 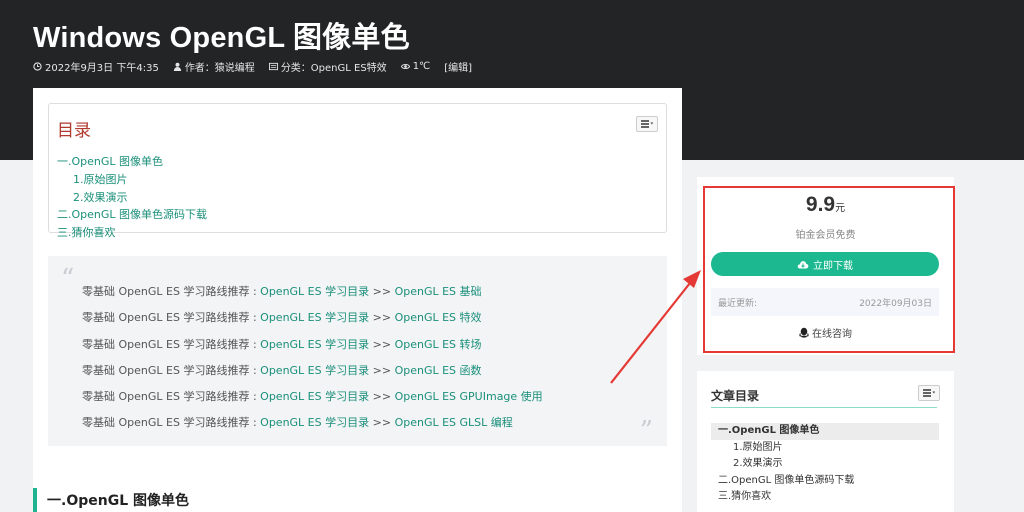 What do you see at coordinates (273, 66) in the screenshot?
I see `folder-icon` at bounding box center [273, 66].